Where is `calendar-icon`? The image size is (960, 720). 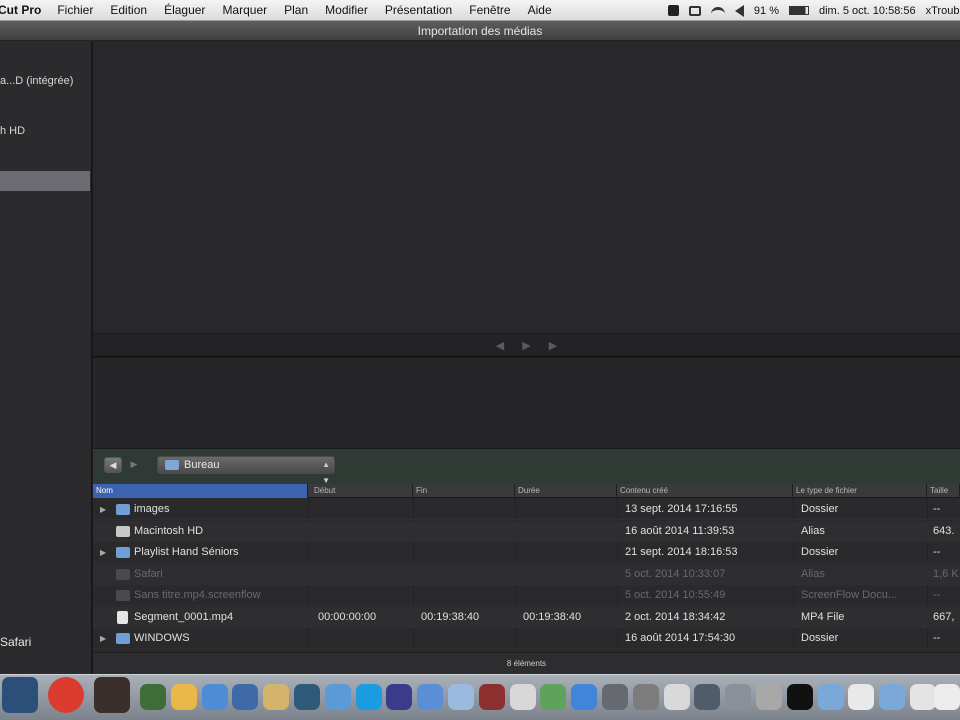 calendar-icon is located at coordinates (522, 697).